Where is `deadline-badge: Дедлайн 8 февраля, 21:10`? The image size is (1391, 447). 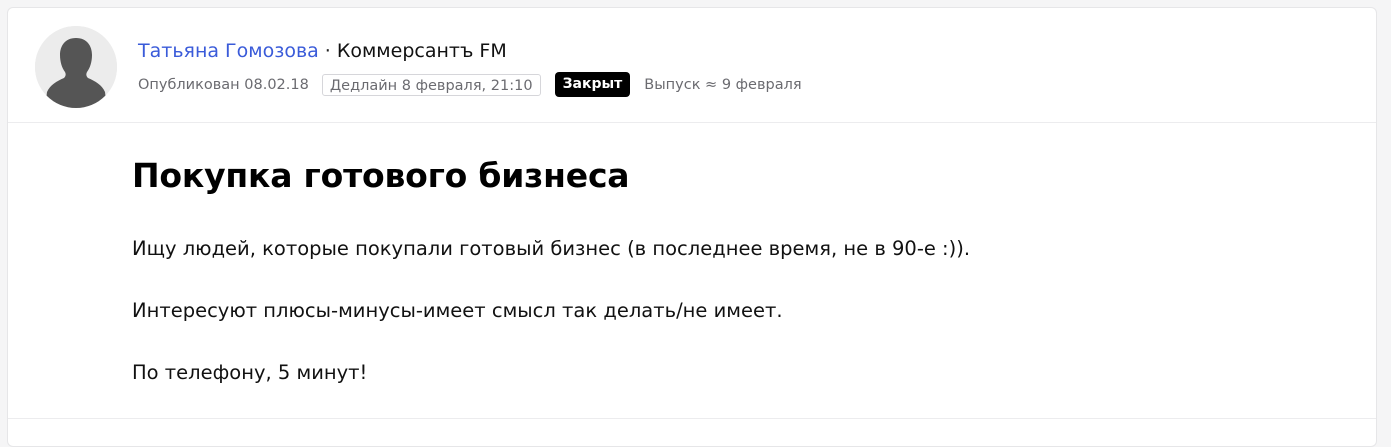
deadline-badge: Дедлайн 8 февраля, 21:10 is located at coordinates (431, 84).